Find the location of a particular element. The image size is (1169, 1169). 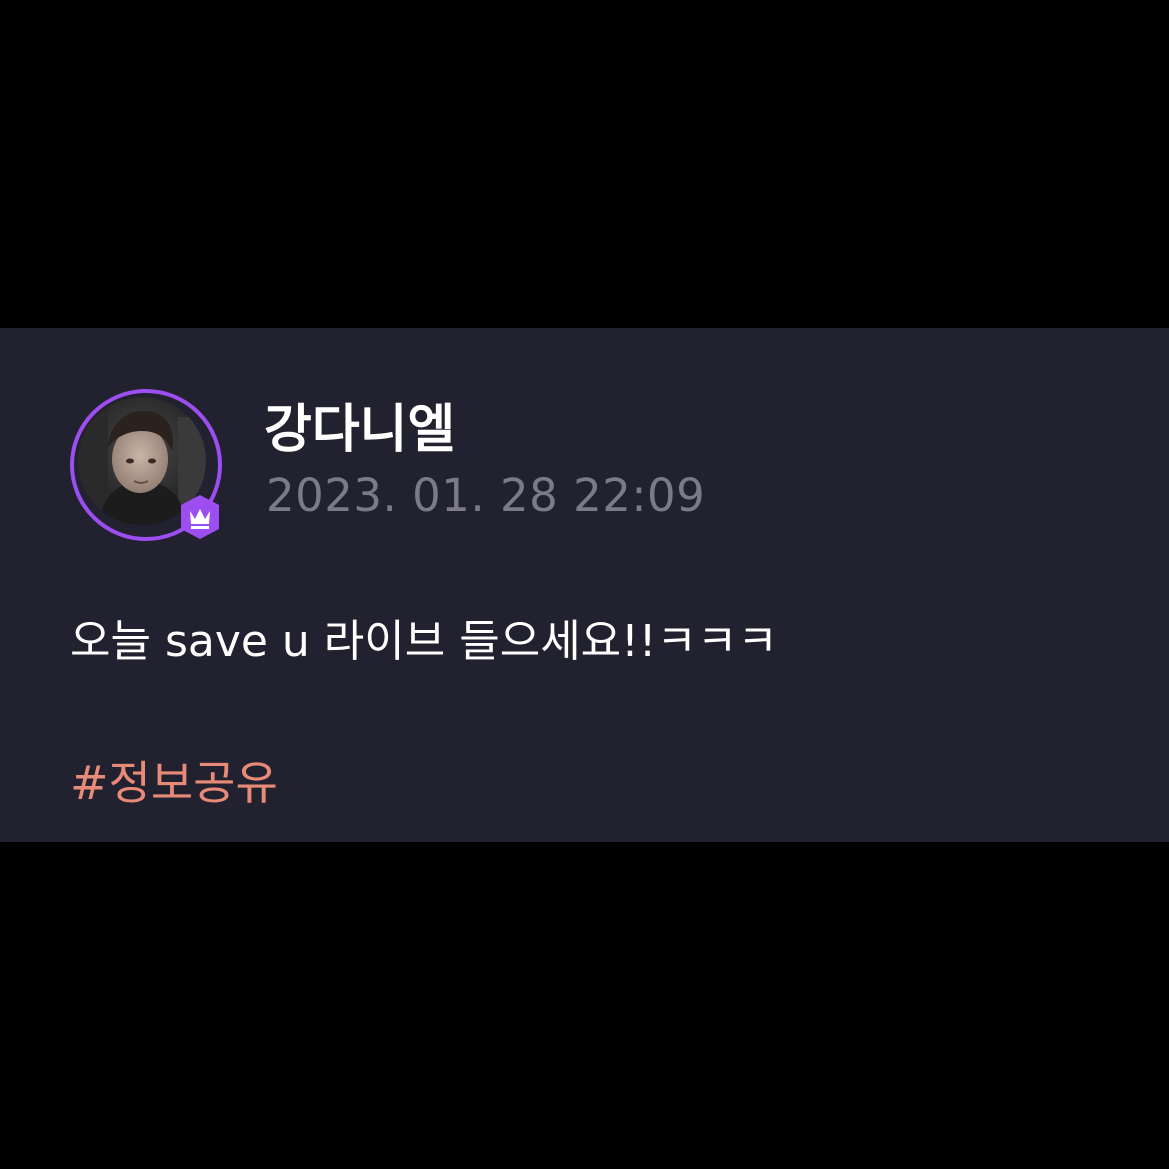

post-body-text: 오늘 save u 라이브 들으세요!!ㅋㅋㅋ is located at coordinates (424, 641).